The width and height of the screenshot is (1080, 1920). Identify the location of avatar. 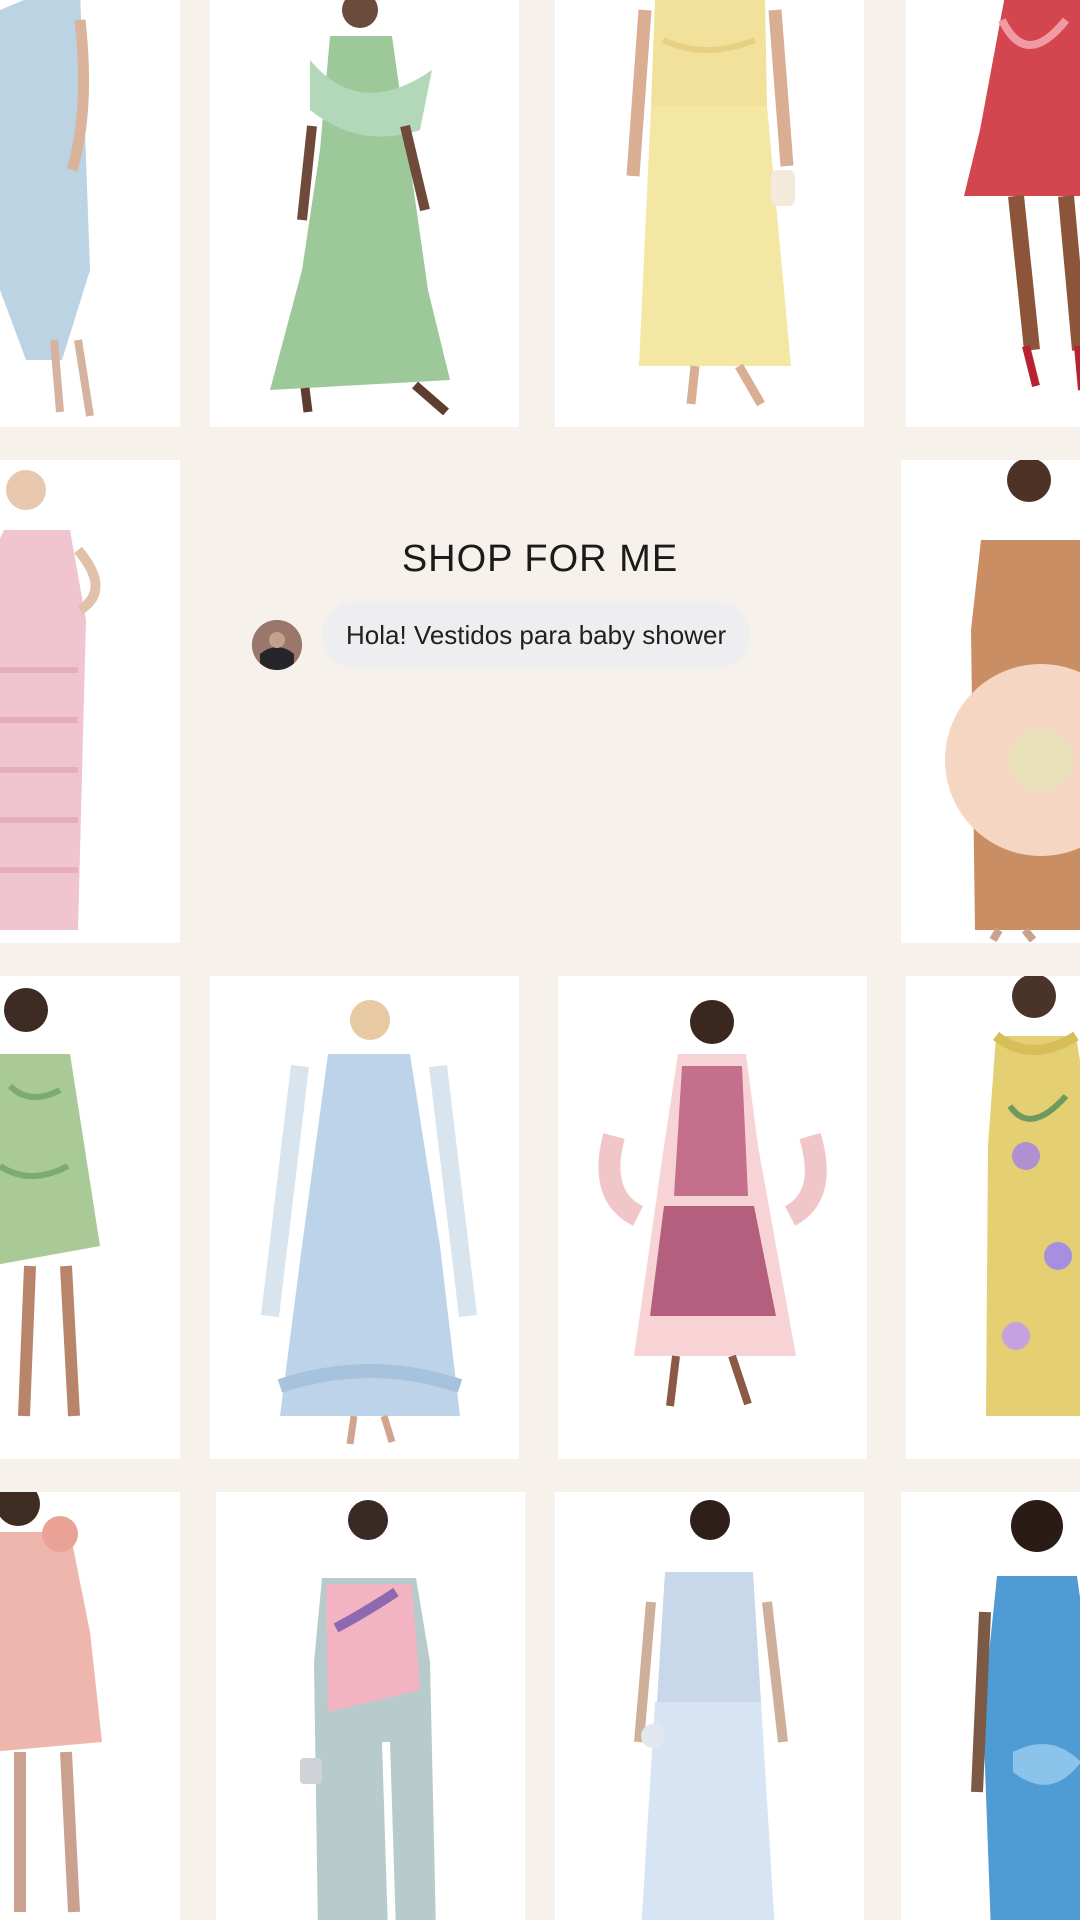
(277, 645).